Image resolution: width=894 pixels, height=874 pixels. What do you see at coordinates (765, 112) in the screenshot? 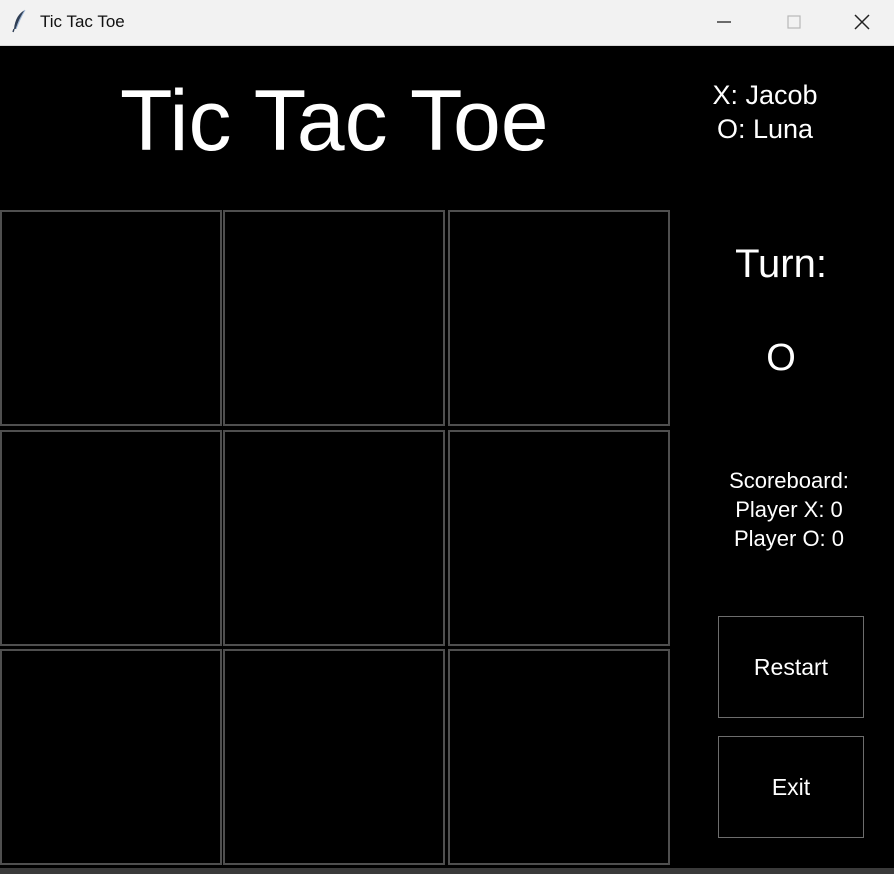
I see `players-info: X: Jacob O: Luna` at bounding box center [765, 112].